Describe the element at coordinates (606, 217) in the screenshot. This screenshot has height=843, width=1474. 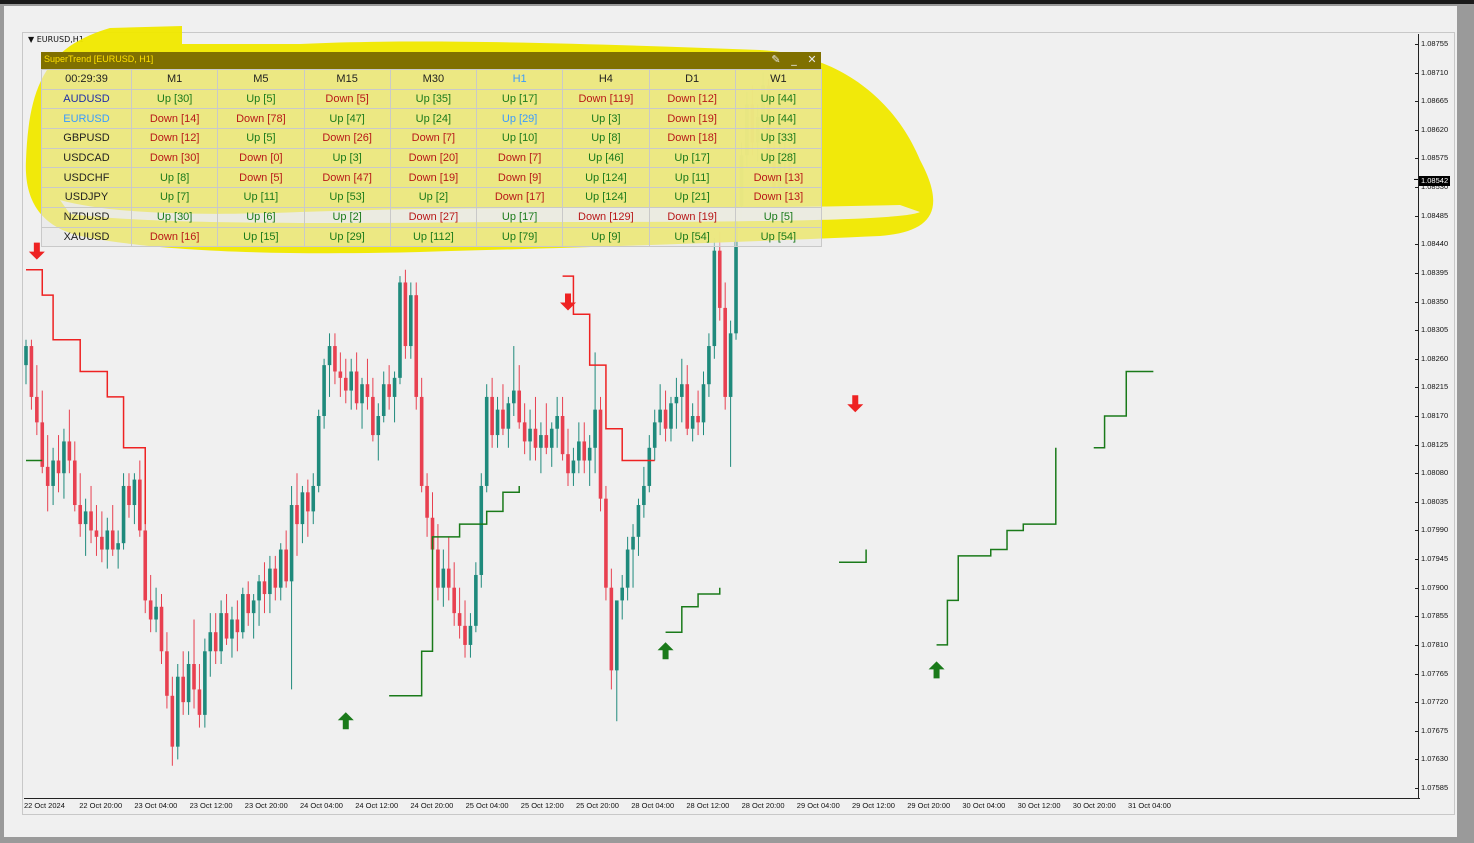
I see `trend-cell: Down [129]` at that location.